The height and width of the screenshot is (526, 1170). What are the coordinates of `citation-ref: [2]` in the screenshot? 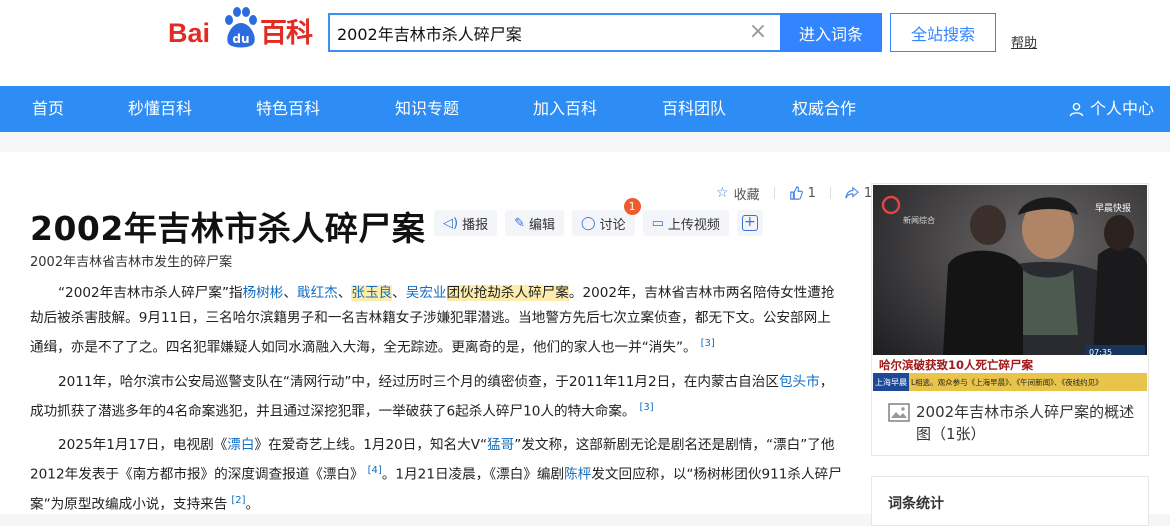 It's located at (238, 500).